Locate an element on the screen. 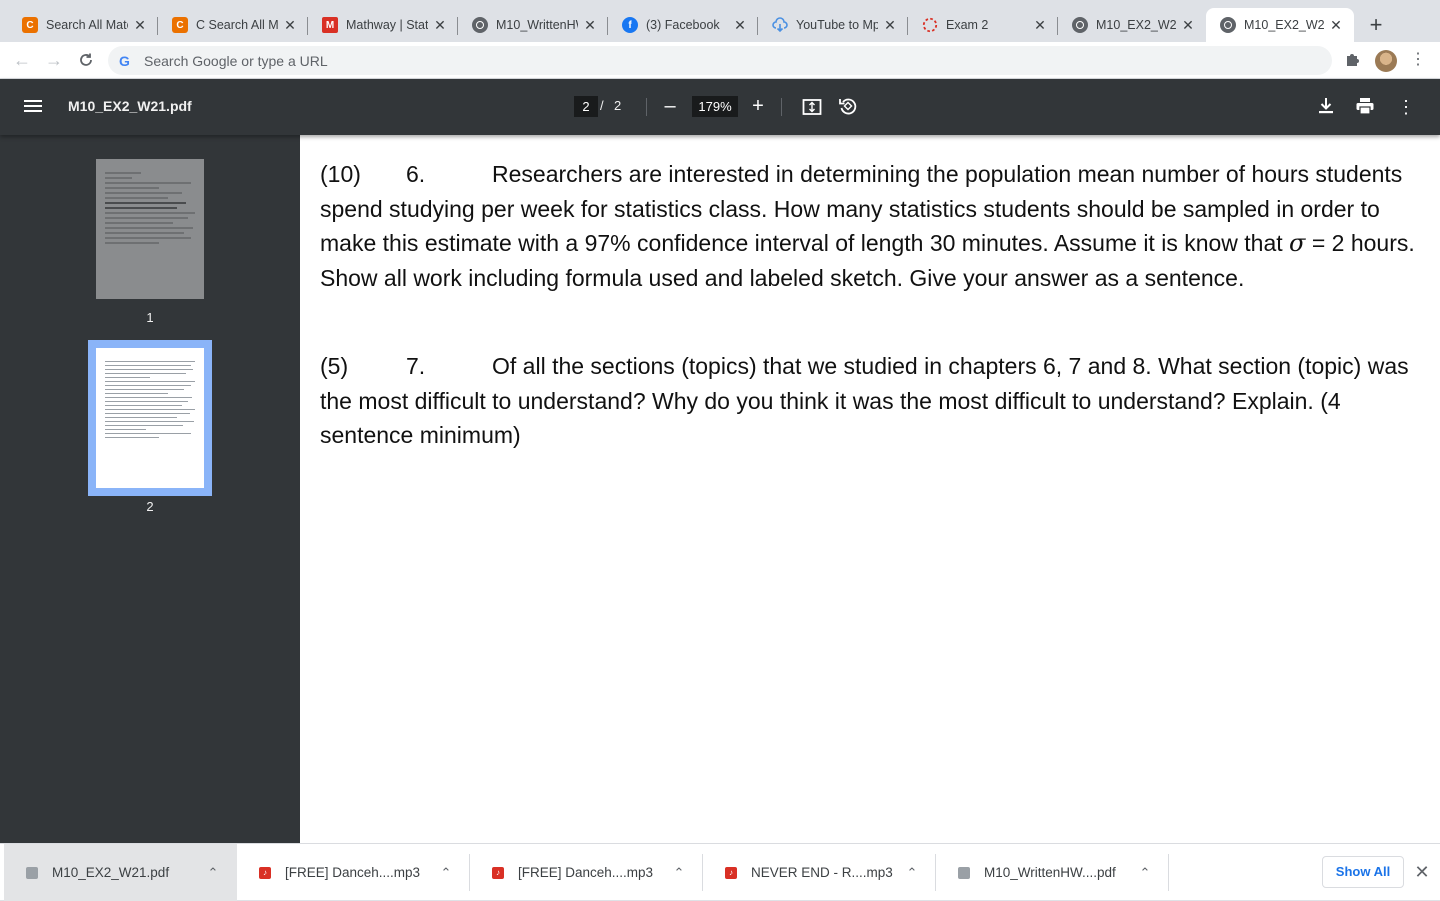  tab-title: Exam 2 is located at coordinates (967, 25).